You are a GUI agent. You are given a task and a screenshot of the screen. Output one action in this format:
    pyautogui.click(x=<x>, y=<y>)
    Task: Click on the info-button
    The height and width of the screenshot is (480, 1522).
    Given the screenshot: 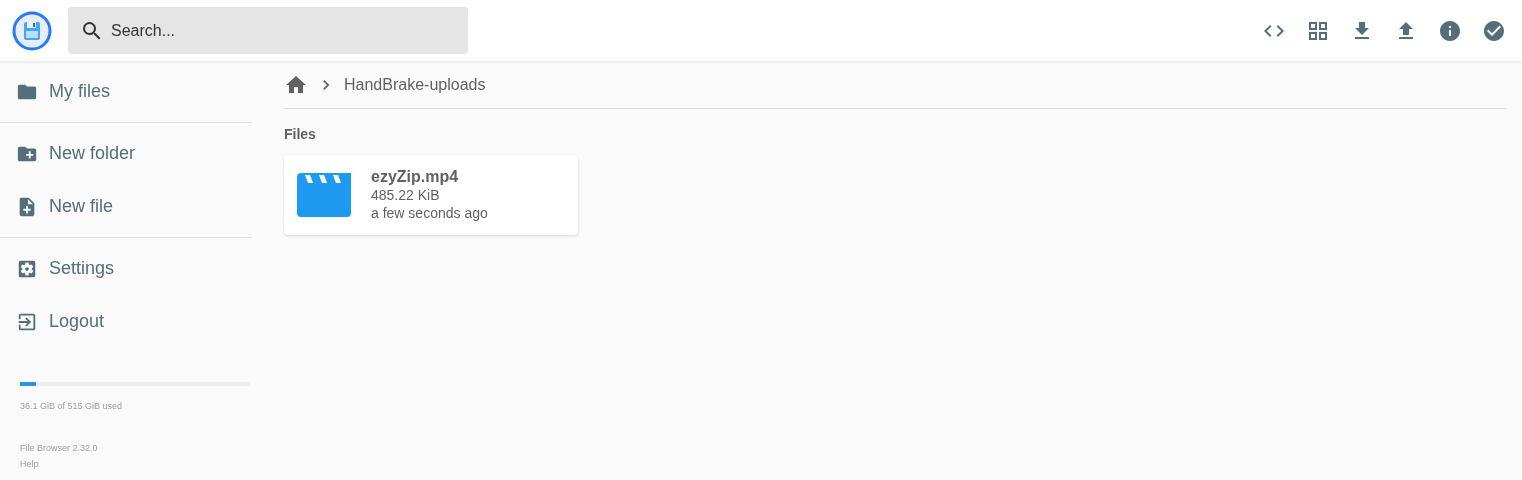 What is the action you would take?
    pyautogui.click(x=1450, y=30)
    